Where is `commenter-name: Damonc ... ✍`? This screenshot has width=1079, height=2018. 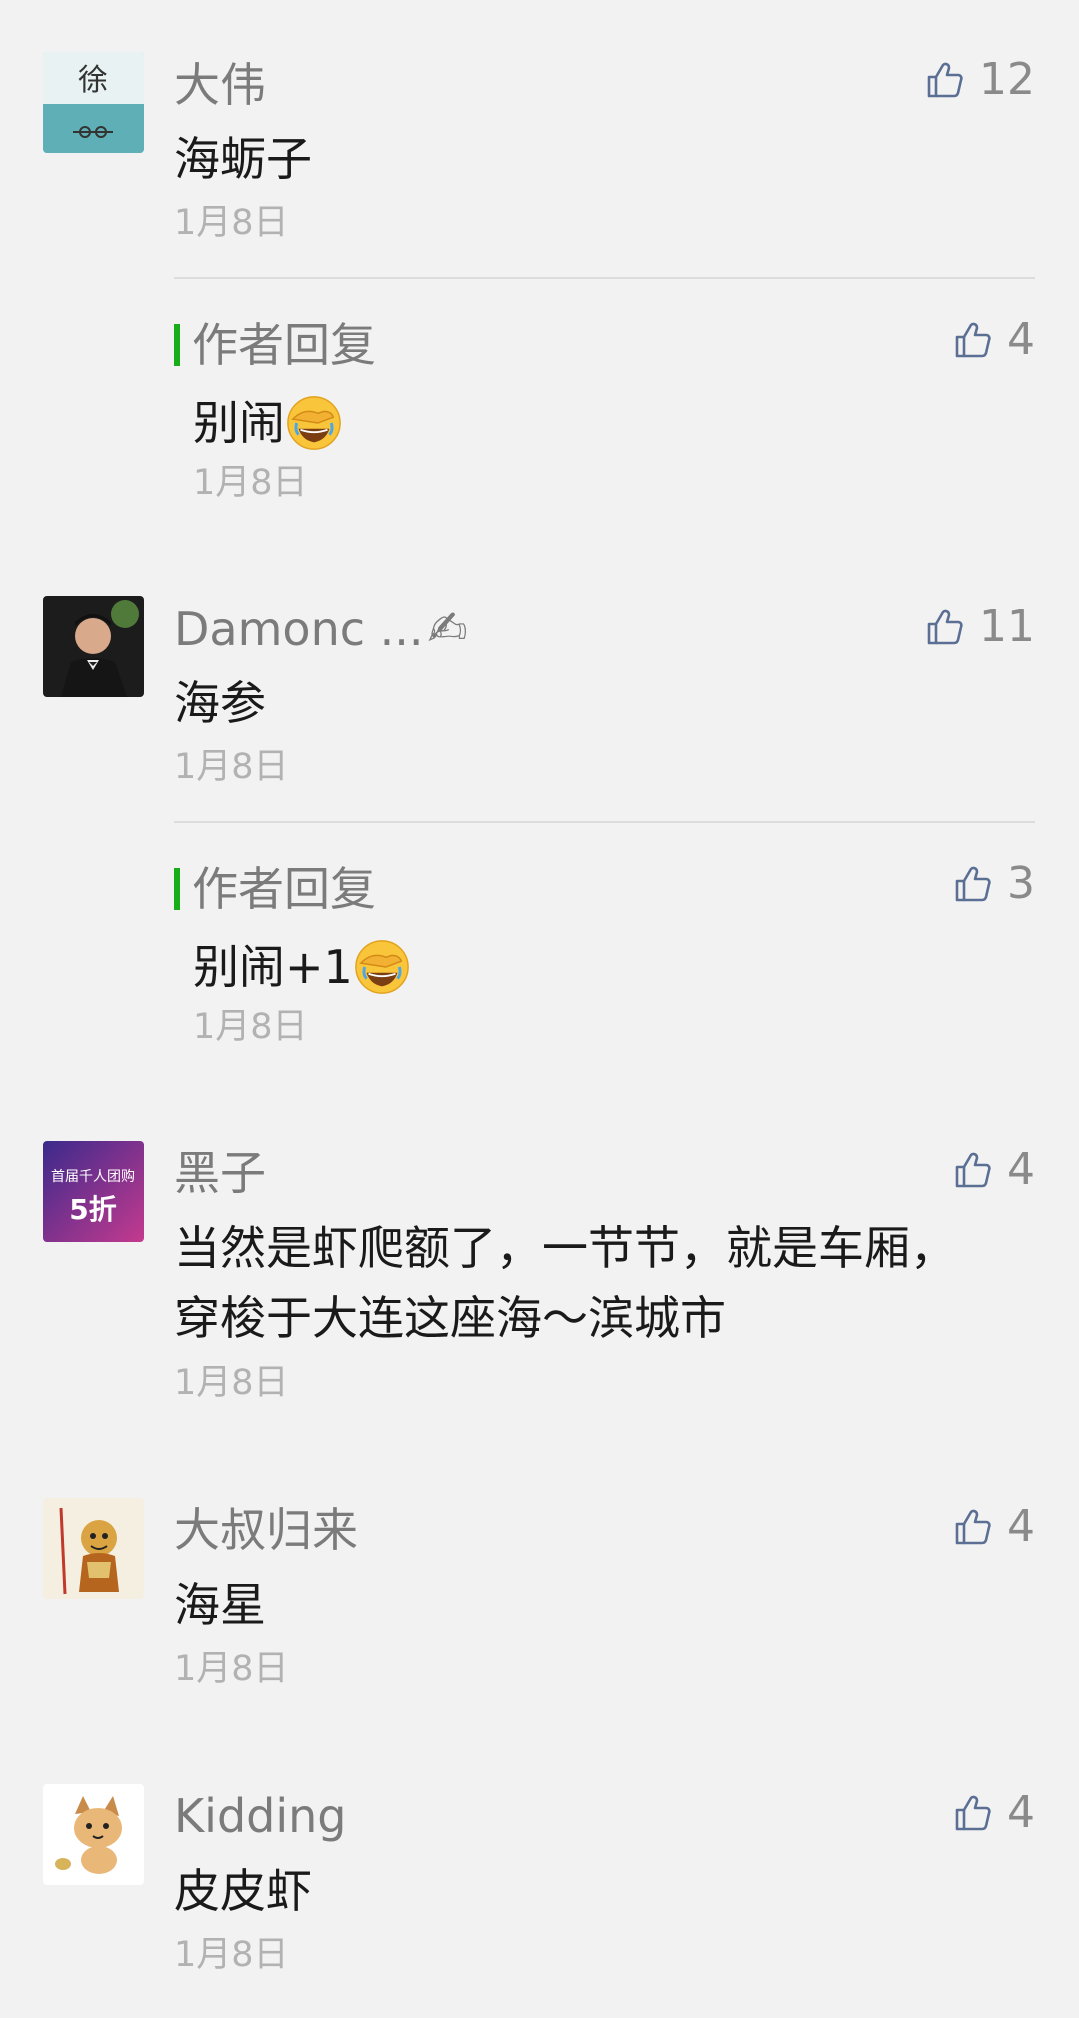
commenter-name: Damonc ... ✍ is located at coordinates (321, 629).